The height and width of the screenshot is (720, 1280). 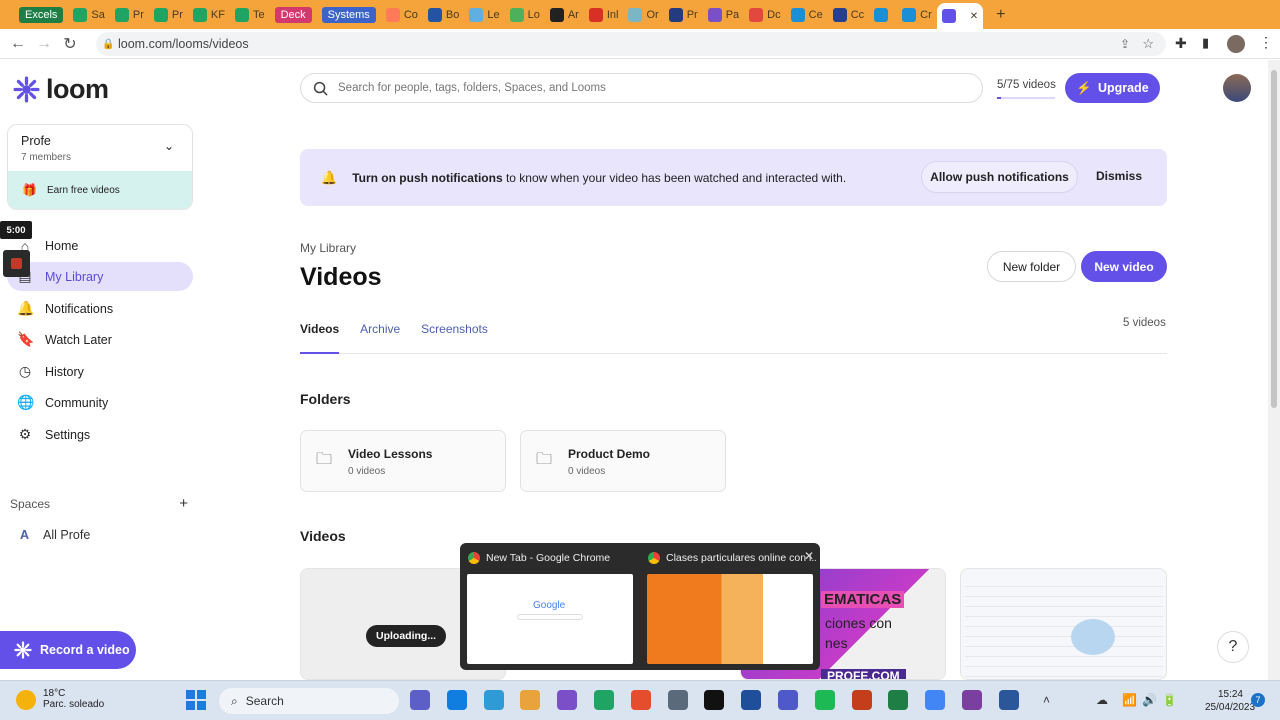 I want to click on clock: 15:24 25/04/2023, so click(x=1230, y=701).